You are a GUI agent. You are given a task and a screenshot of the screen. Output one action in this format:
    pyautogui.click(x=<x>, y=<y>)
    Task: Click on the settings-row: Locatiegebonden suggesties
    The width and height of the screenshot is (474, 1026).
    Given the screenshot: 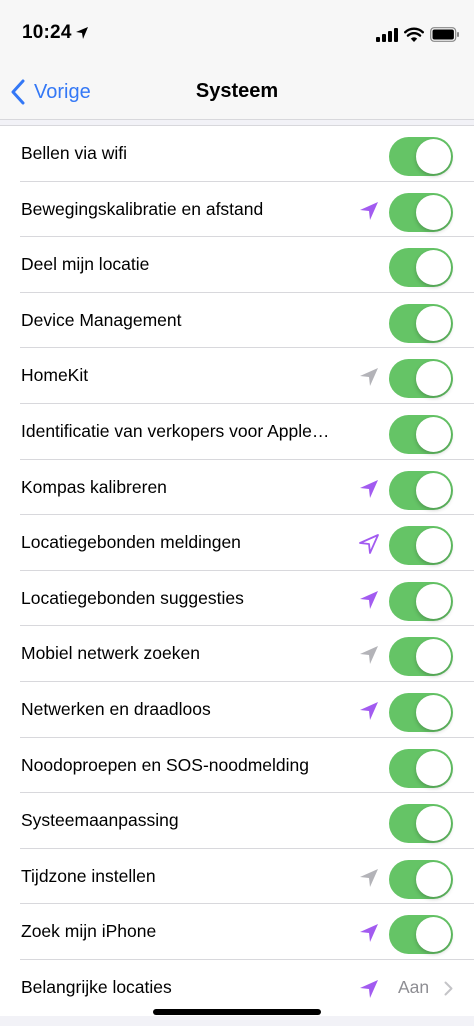 What is the action you would take?
    pyautogui.click(x=237, y=599)
    